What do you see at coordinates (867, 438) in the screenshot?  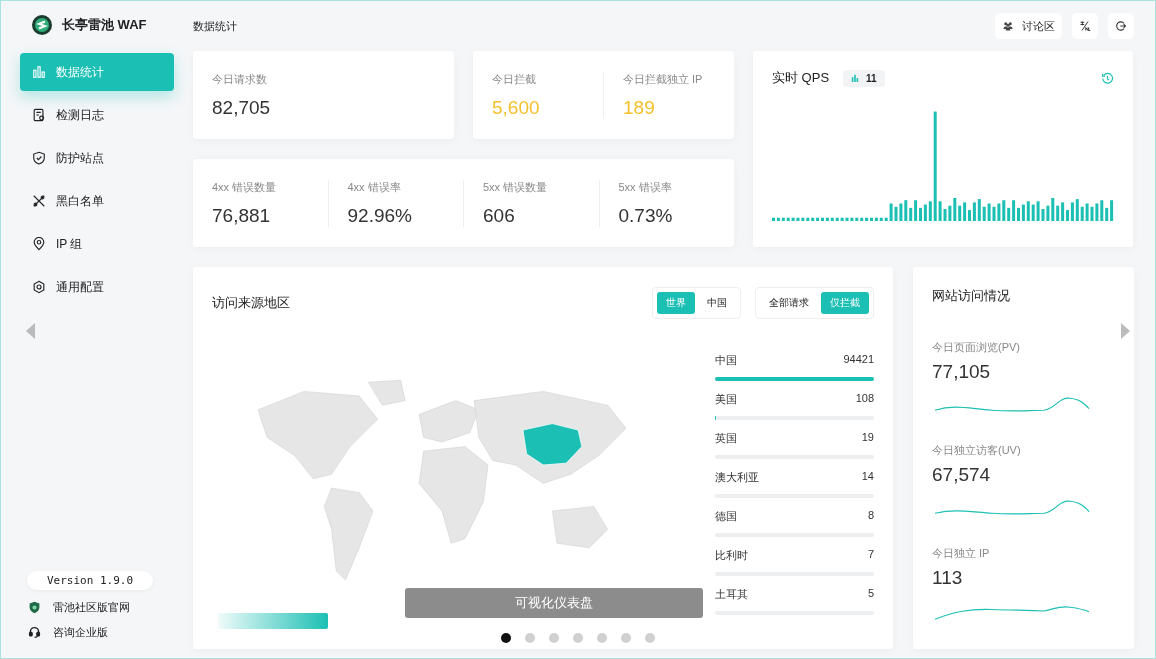 I see `region-count: 19` at bounding box center [867, 438].